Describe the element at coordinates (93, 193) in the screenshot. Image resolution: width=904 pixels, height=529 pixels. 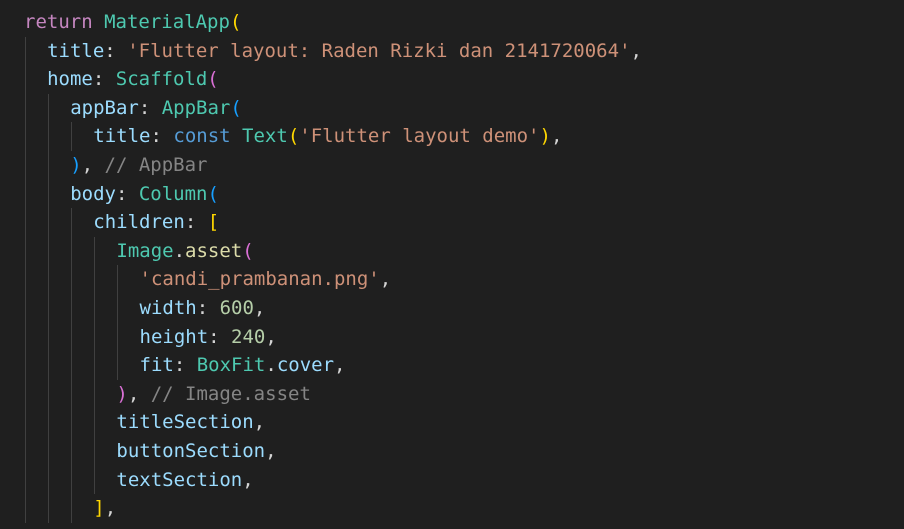
I see `code-token: body` at that location.